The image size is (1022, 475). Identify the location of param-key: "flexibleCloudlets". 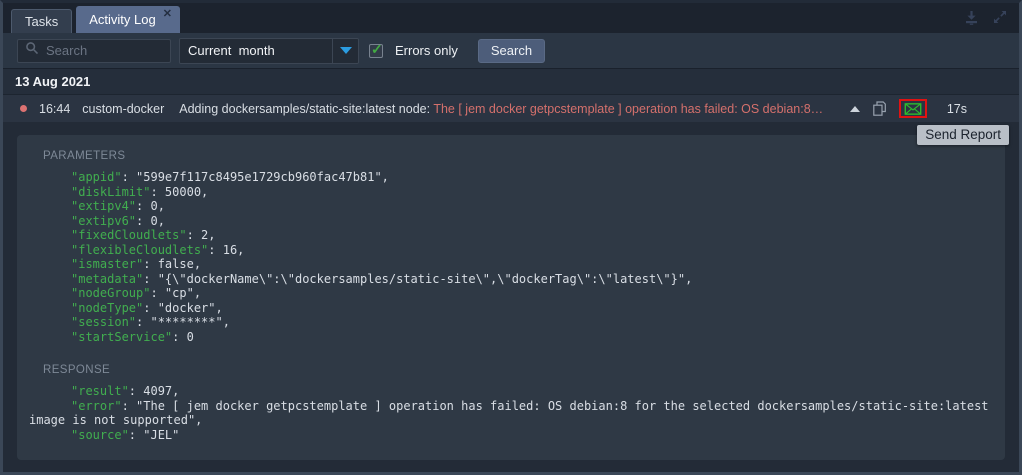
(140, 249).